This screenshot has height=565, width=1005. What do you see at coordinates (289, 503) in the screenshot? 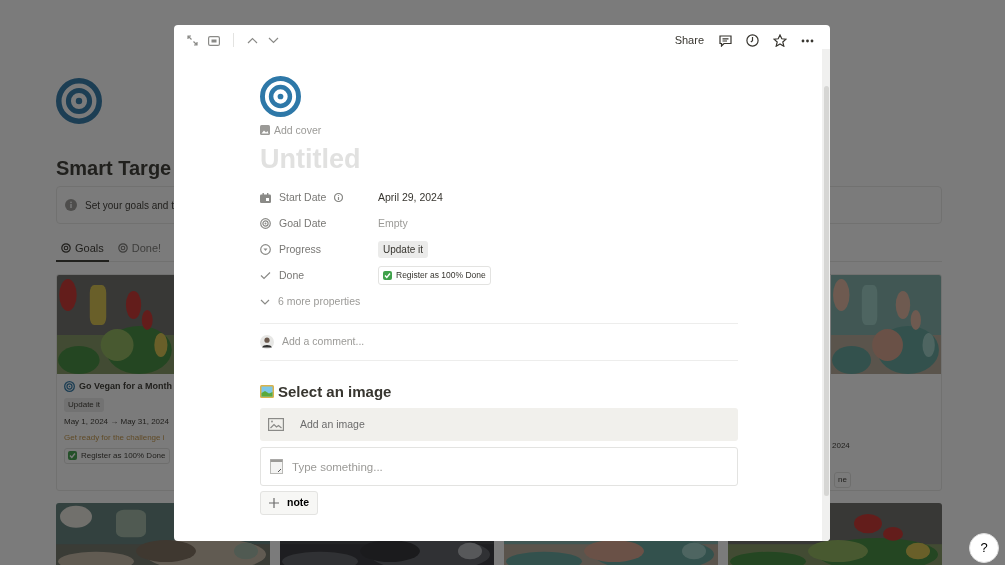
I see `add-note-button: note` at bounding box center [289, 503].